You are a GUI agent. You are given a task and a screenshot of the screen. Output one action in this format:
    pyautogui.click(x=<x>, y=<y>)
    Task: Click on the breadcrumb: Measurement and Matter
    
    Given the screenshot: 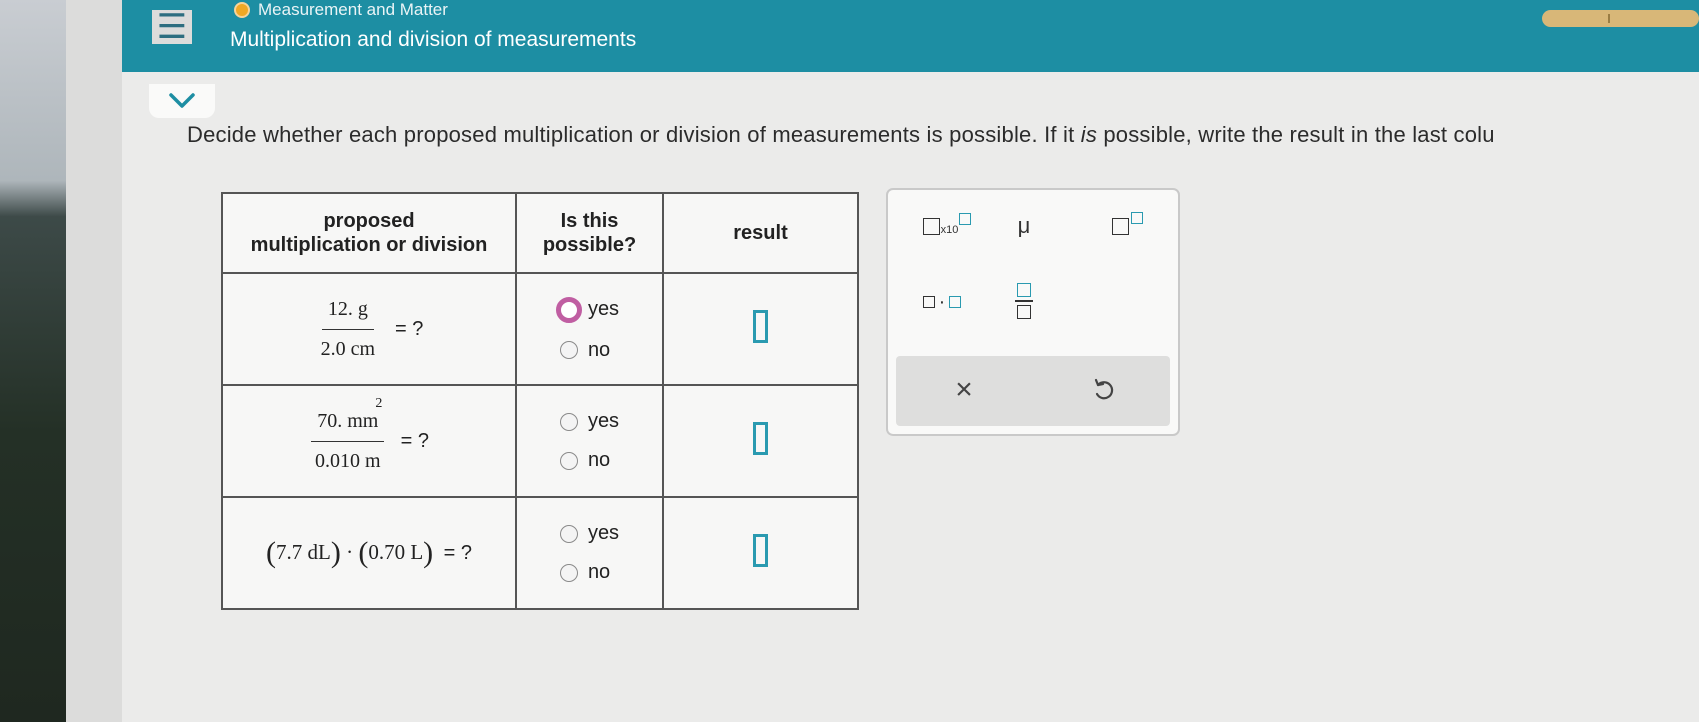 What is the action you would take?
    pyautogui.click(x=341, y=10)
    